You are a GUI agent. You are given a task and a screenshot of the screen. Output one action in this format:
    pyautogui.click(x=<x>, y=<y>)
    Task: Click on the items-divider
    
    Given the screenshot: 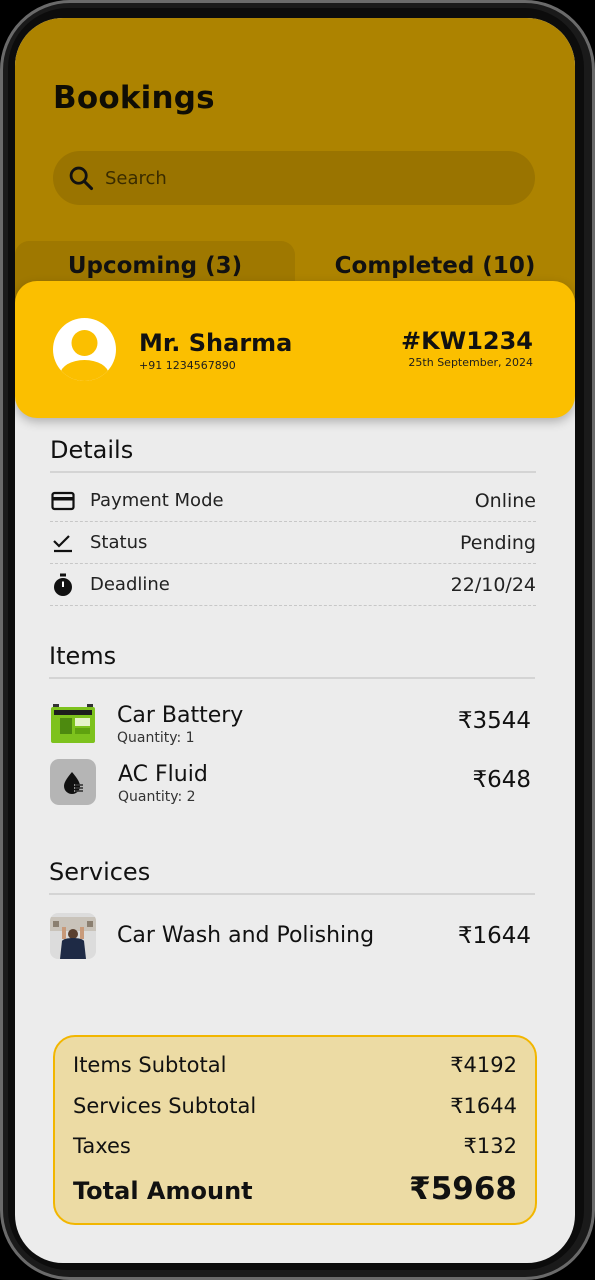 What is the action you would take?
    pyautogui.click(x=292, y=678)
    